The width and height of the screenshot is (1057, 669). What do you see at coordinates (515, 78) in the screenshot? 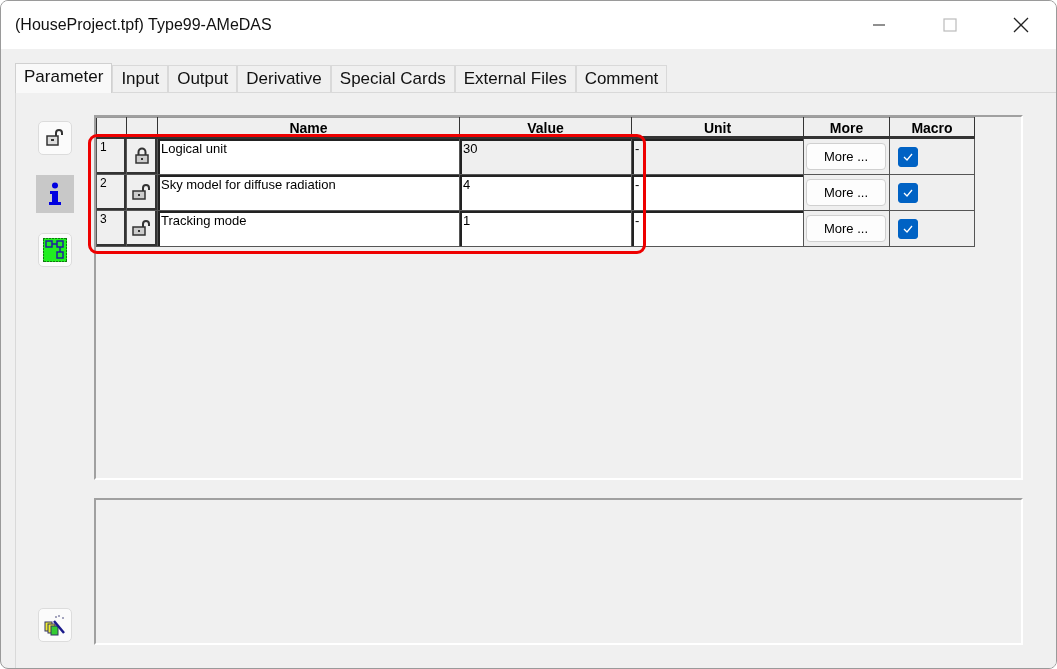
I see `tab: External Files` at bounding box center [515, 78].